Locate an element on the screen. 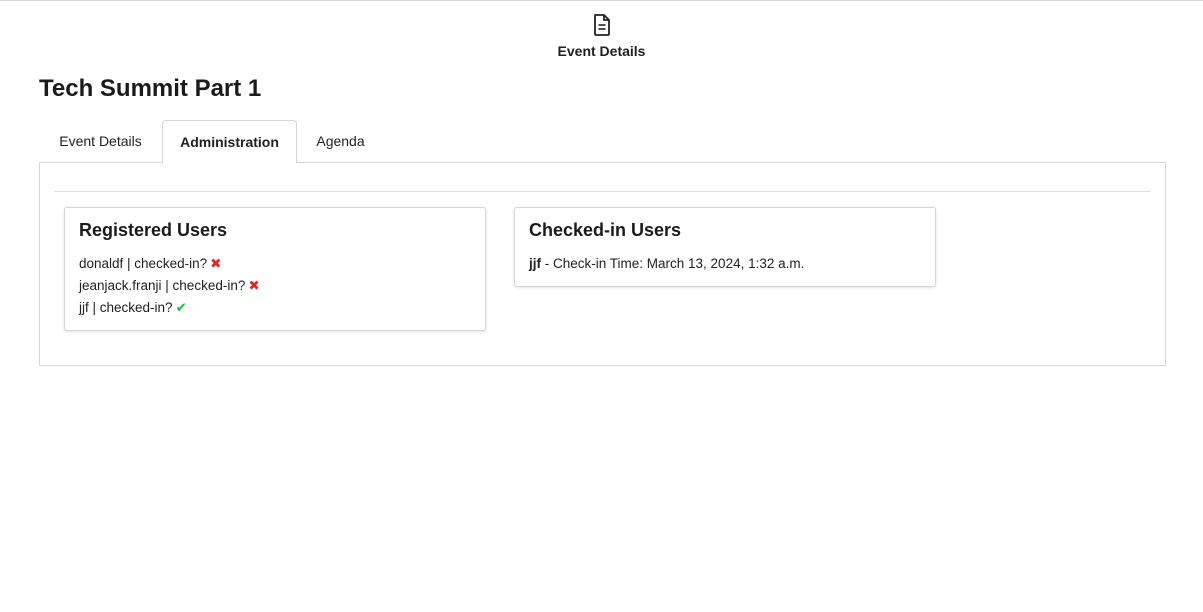  checked-in-username: jjf is located at coordinates (535, 263).